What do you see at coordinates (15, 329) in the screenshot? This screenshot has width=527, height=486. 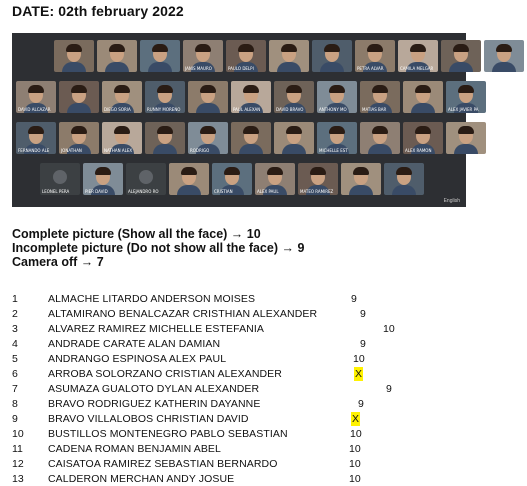 I see `student-number: 3` at bounding box center [15, 329].